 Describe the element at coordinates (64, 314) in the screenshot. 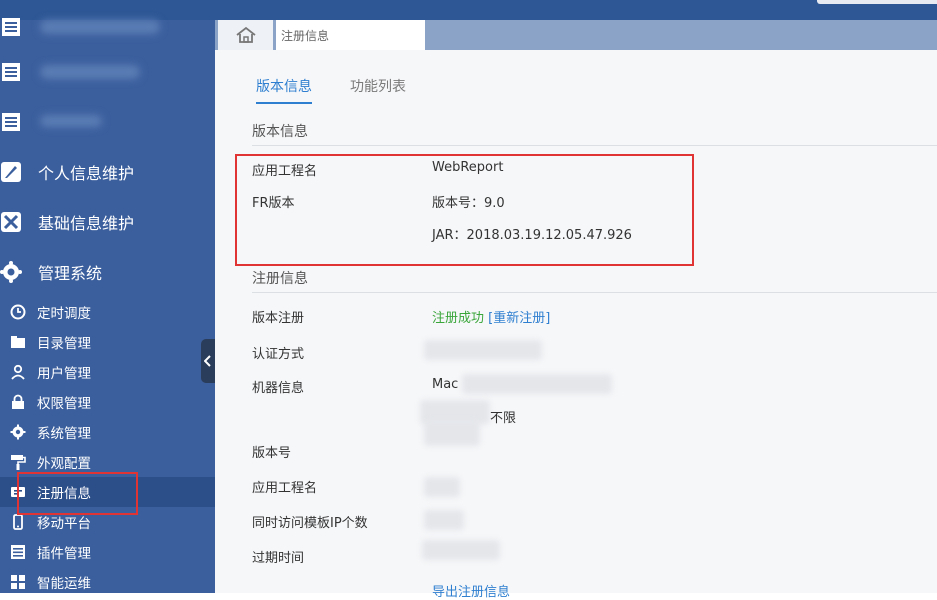

I see `sidebar-sub-label: 定时调度` at that location.